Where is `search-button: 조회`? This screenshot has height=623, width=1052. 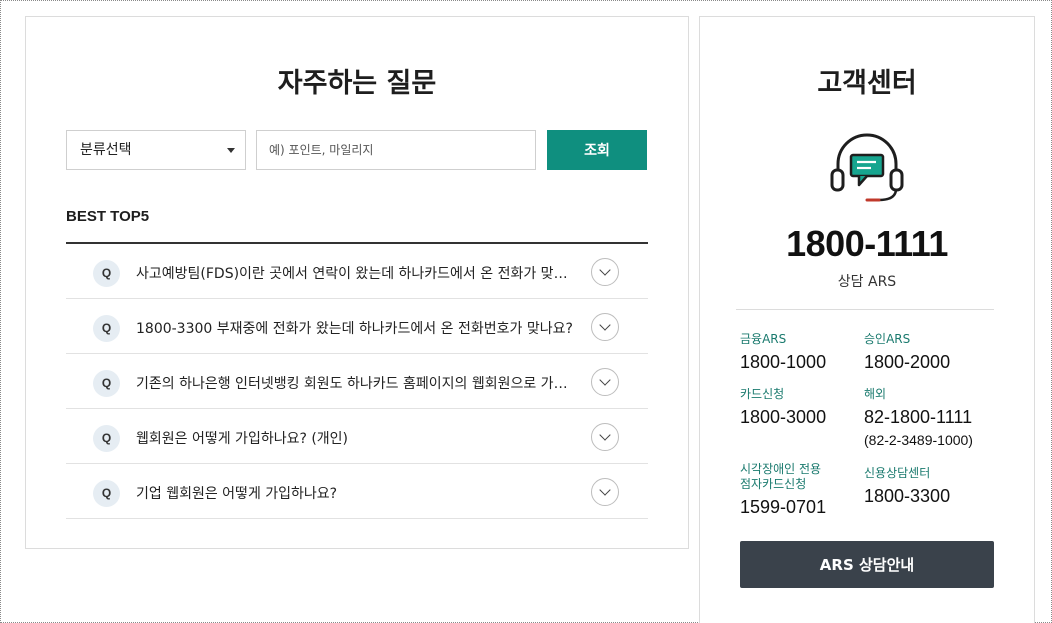
search-button: 조회 is located at coordinates (597, 150).